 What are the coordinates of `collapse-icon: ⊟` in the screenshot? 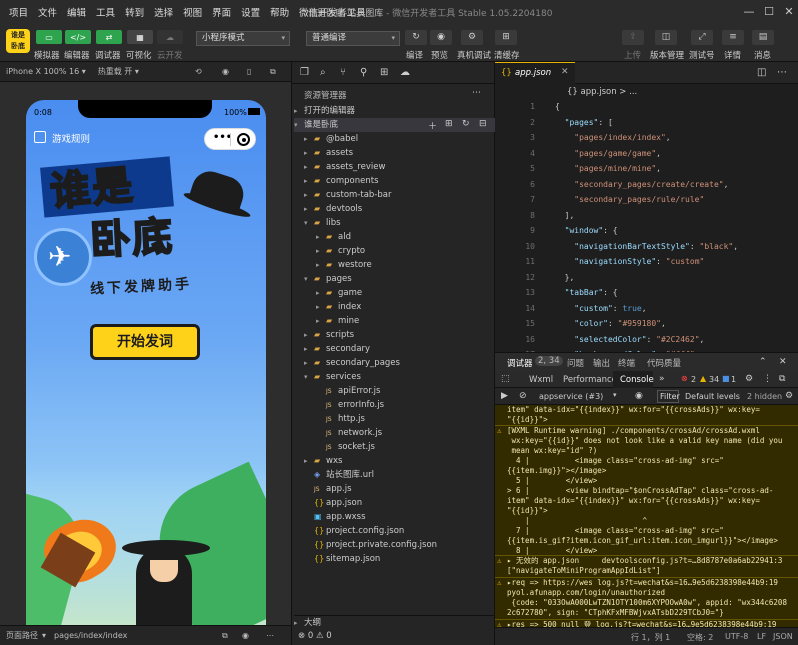 It's located at (483, 124).